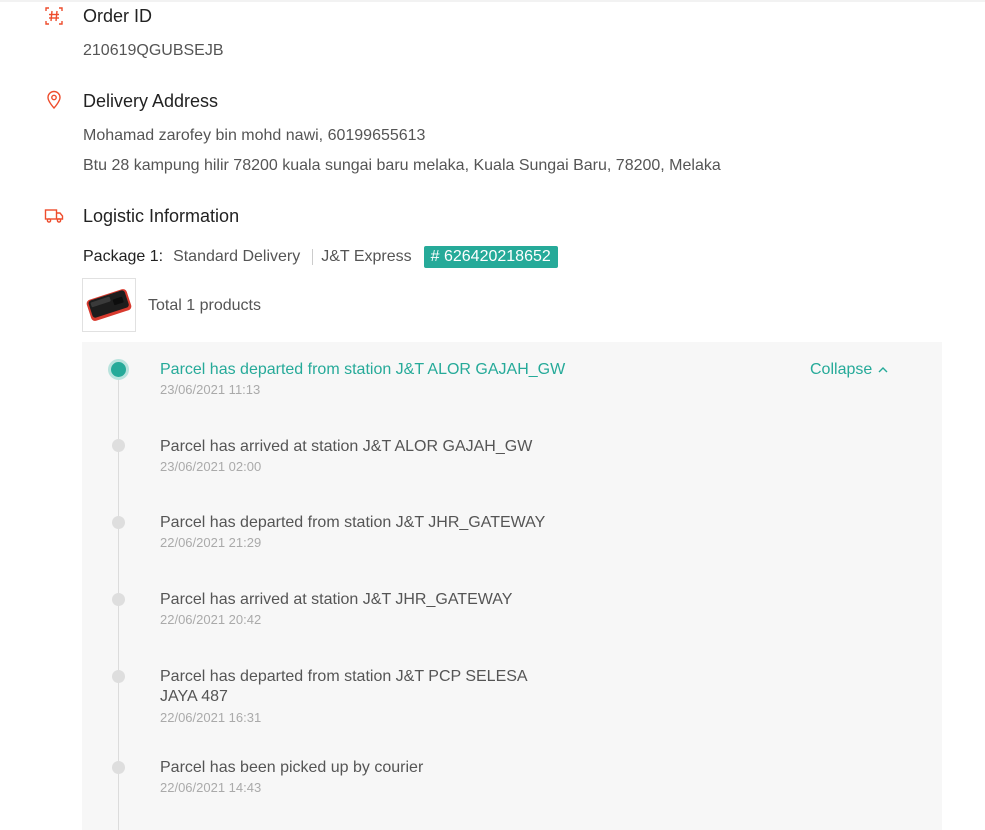 This screenshot has width=985, height=830. I want to click on timeline-event-text: Parcel has been picked up by courier, so click(292, 767).